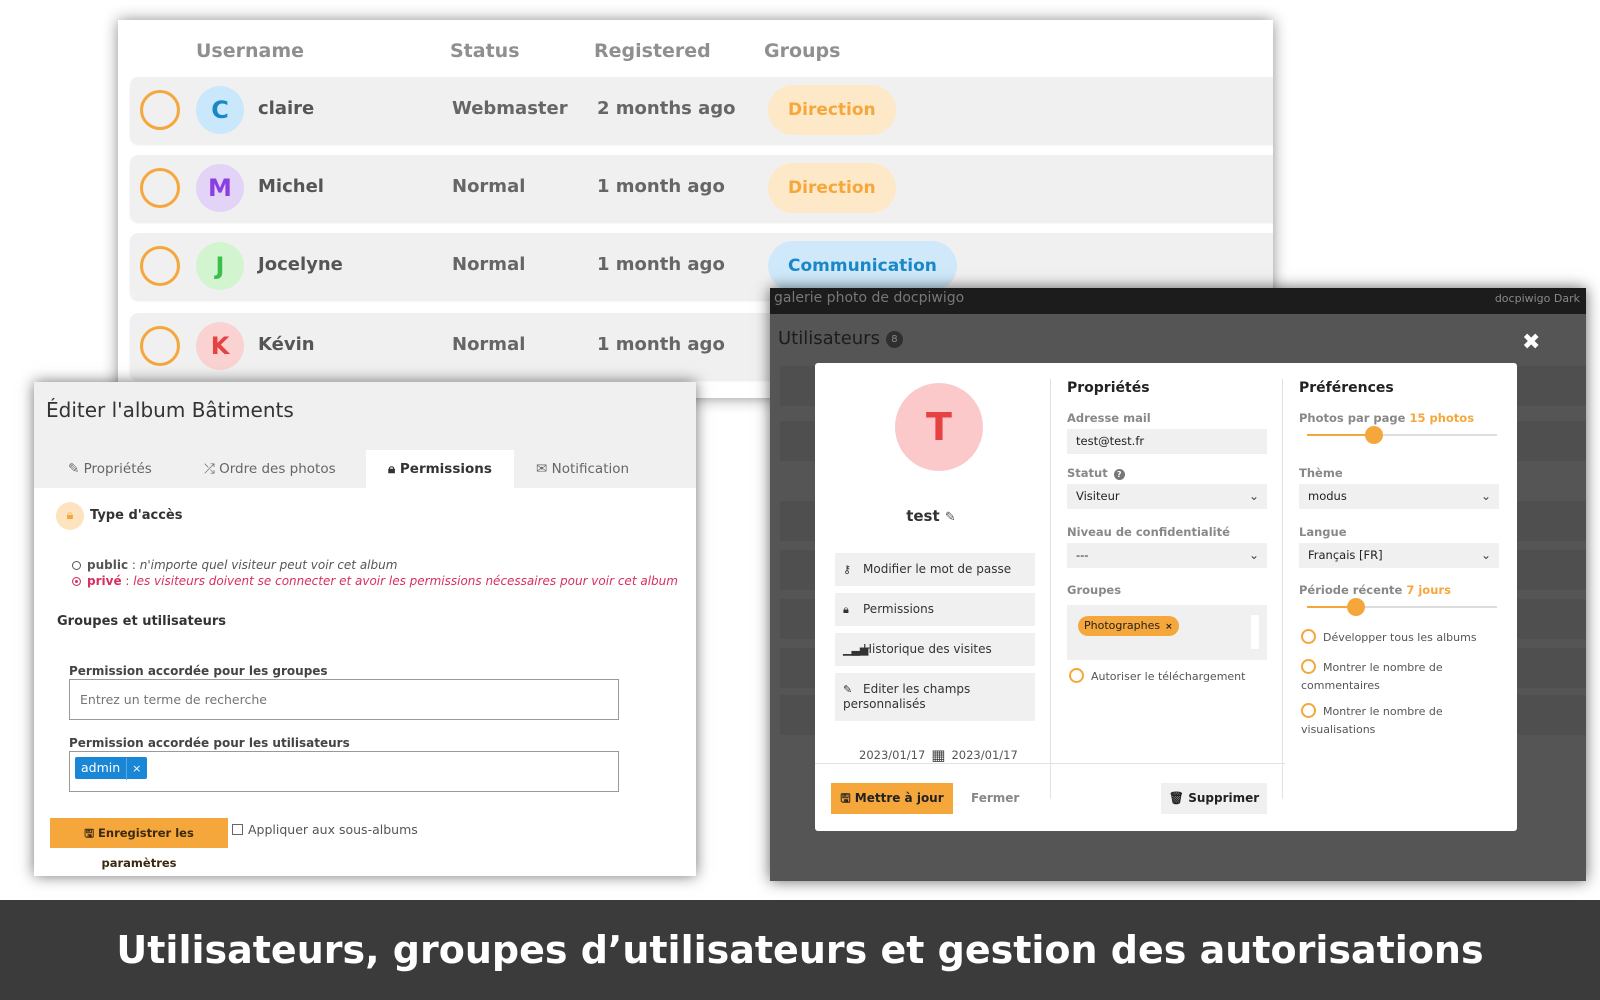 The width and height of the screenshot is (1600, 1000). I want to click on scrollbar, so click(1255, 632).